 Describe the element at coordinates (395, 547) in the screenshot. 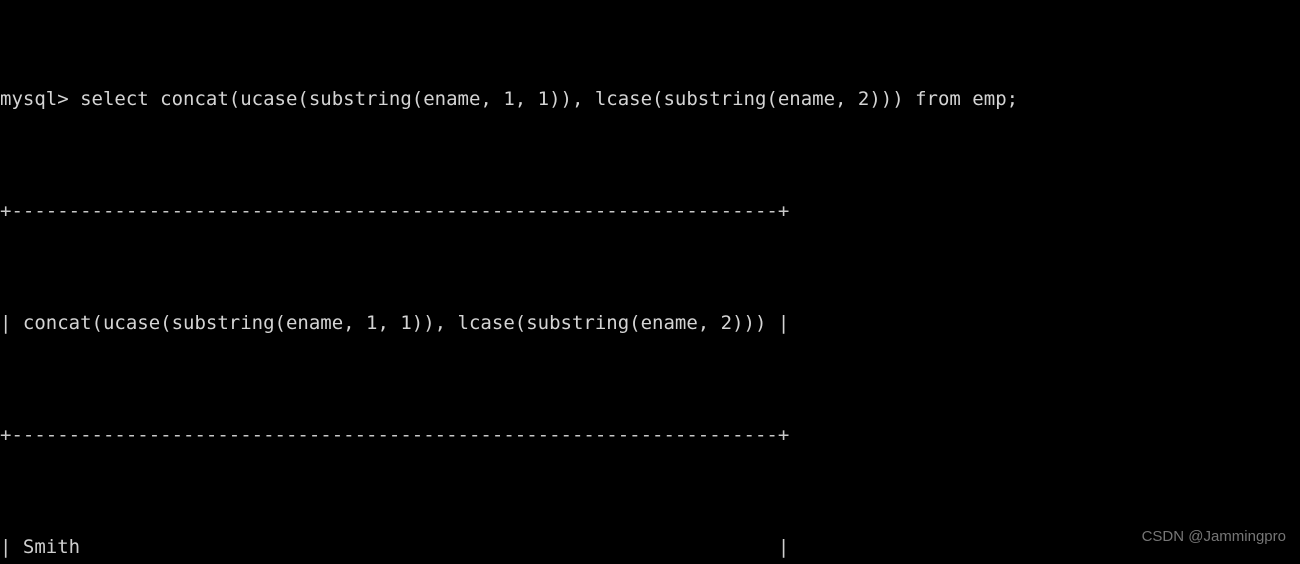

I see `table-row: | Smith |` at that location.